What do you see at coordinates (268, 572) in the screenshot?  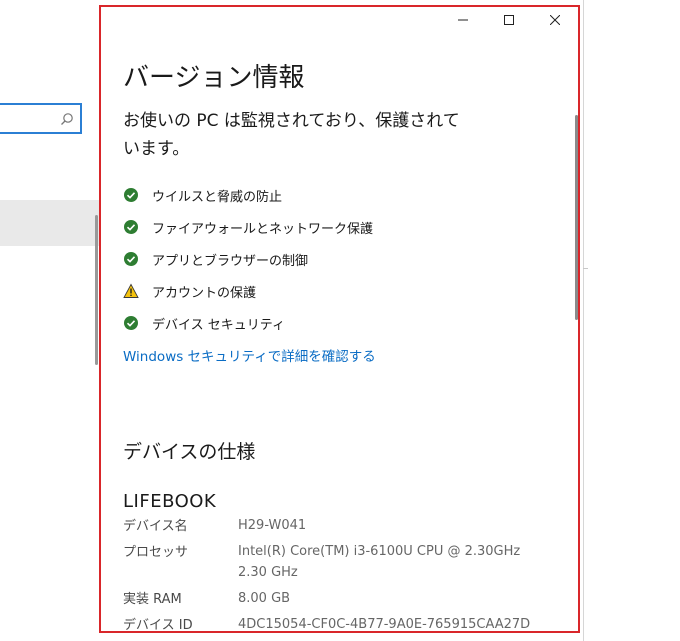 I see `spec-value-secondary: 2.30 GHz` at bounding box center [268, 572].